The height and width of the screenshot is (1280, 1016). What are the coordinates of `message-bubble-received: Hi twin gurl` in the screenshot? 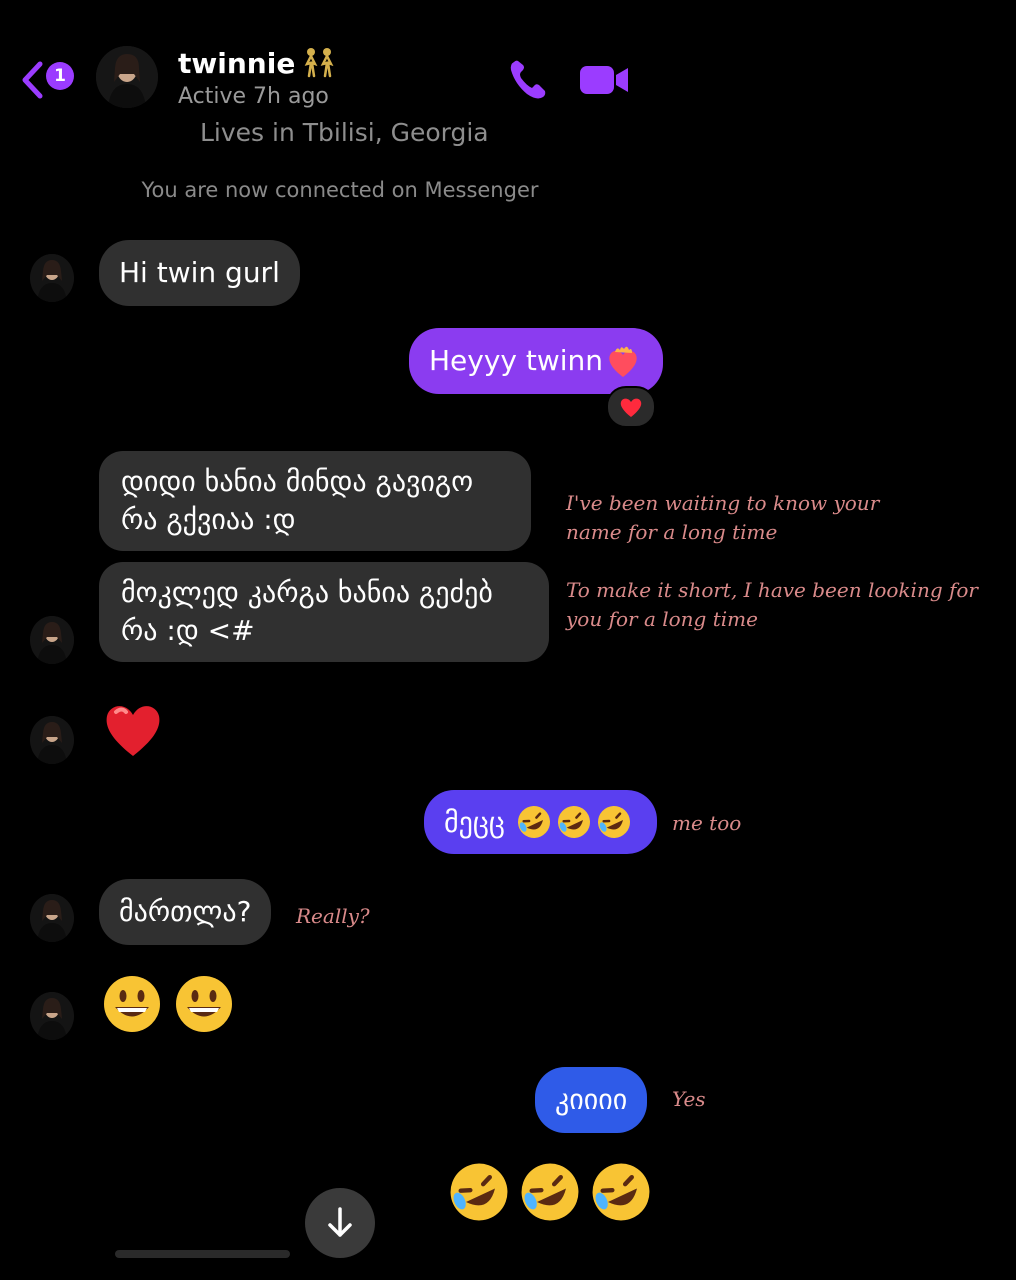 It's located at (199, 273).